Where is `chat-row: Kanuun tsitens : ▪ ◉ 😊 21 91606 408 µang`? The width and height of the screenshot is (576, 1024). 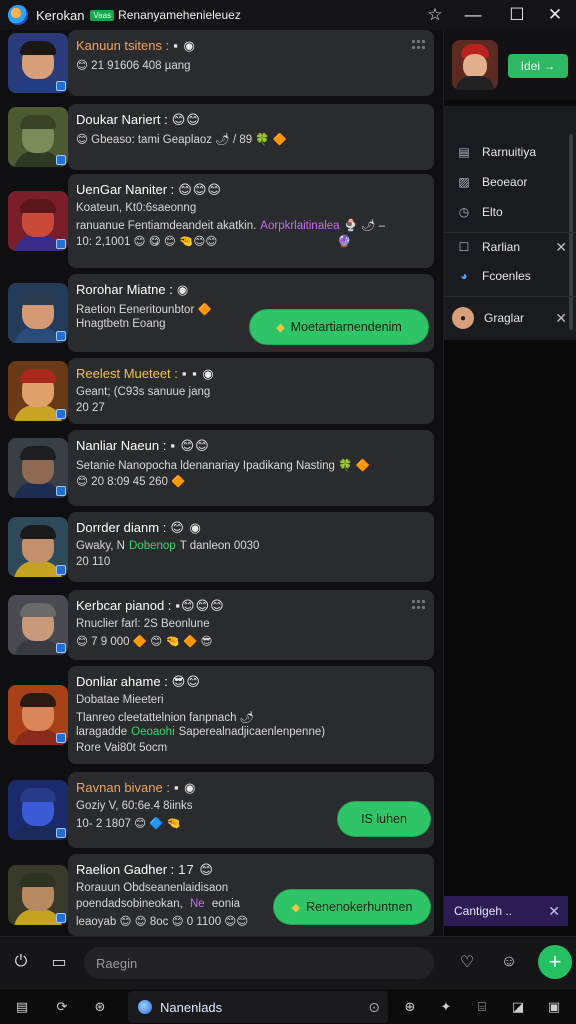 chat-row: Kanuun tsitens : ▪ ◉ 😊 21 91606 408 µang is located at coordinates (221, 63).